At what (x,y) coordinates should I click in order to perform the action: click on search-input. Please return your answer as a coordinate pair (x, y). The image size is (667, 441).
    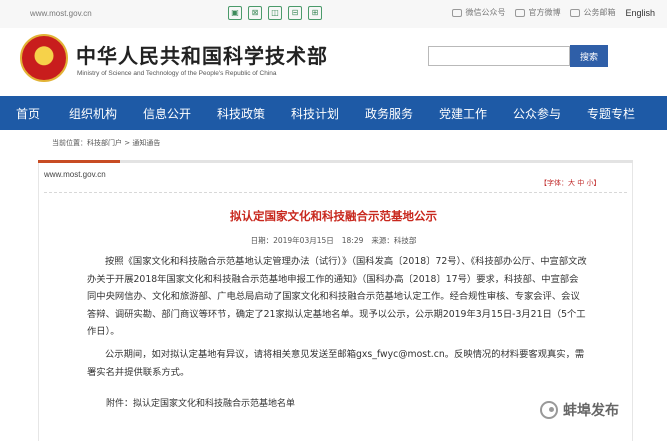
    Looking at the image, I should click on (499, 56).